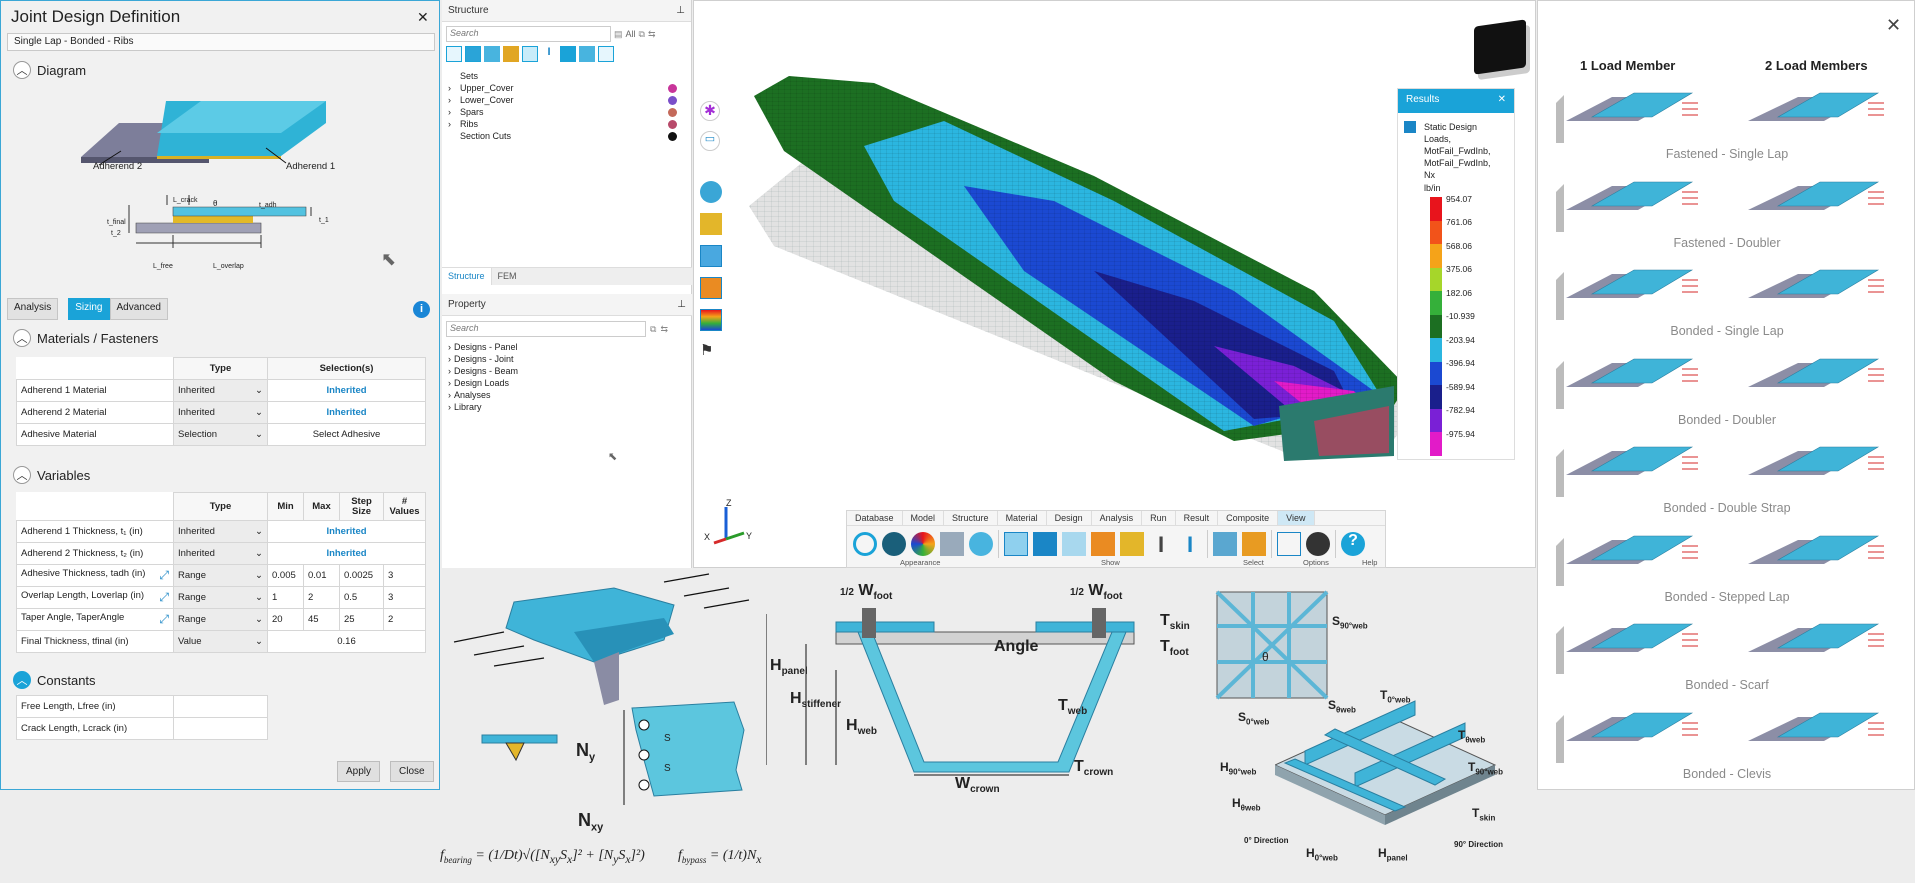 Image resolution: width=1915 pixels, height=883 pixels. Describe the element at coordinates (952, 544) in the screenshot. I see `paint-icon` at that location.